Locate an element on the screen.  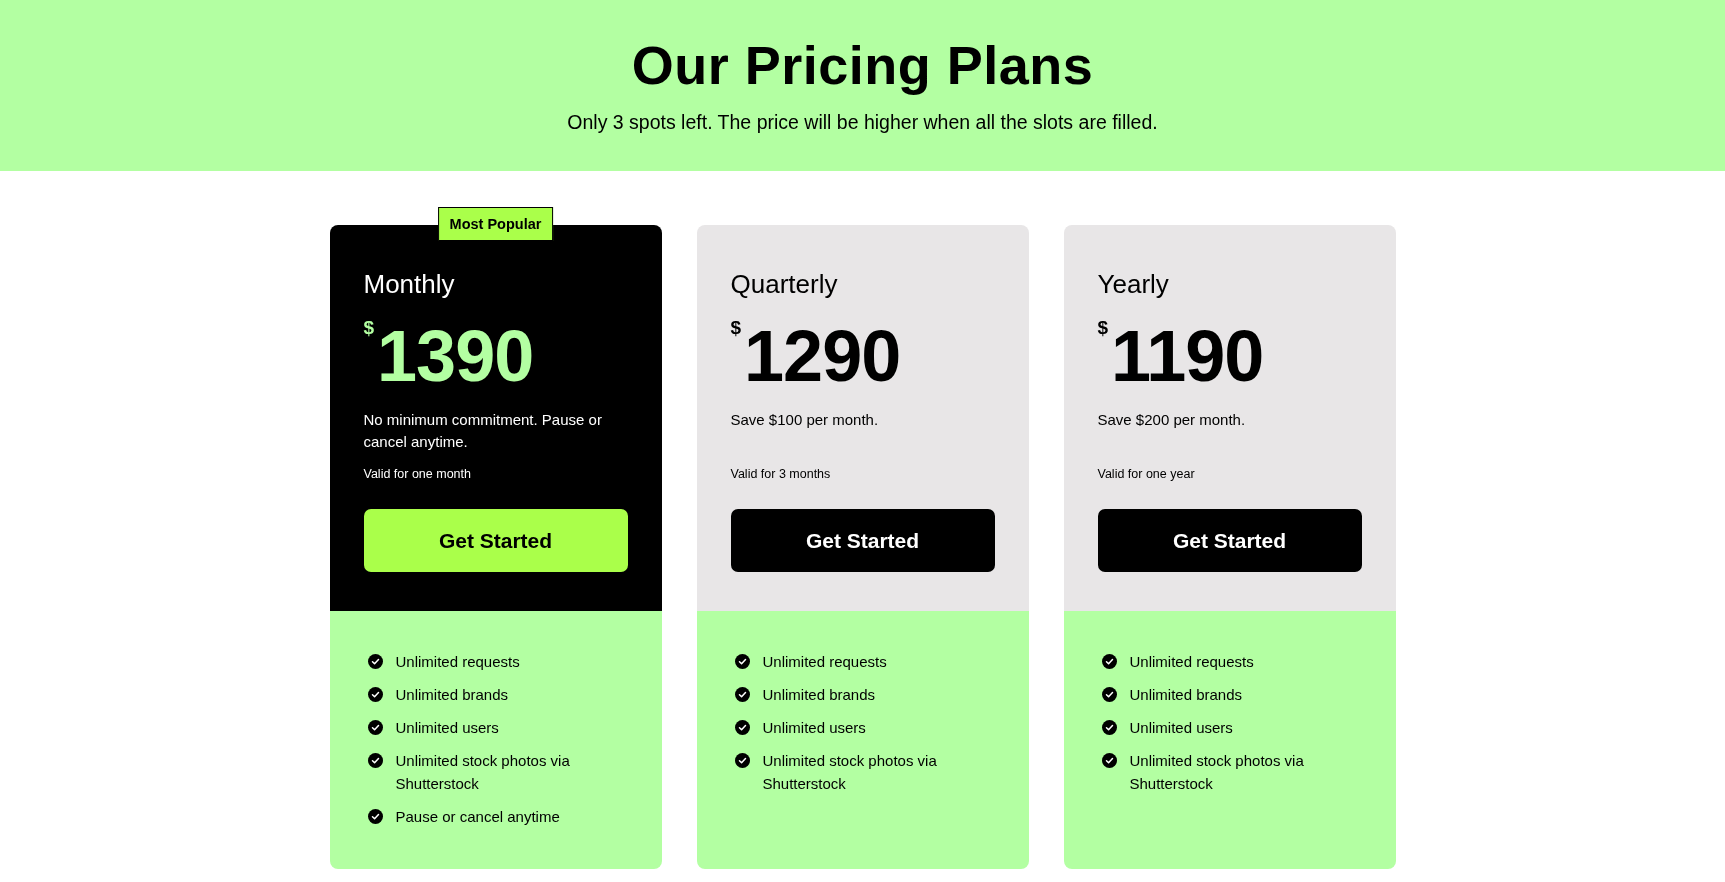
popular-badge: Most Popular is located at coordinates (495, 224).